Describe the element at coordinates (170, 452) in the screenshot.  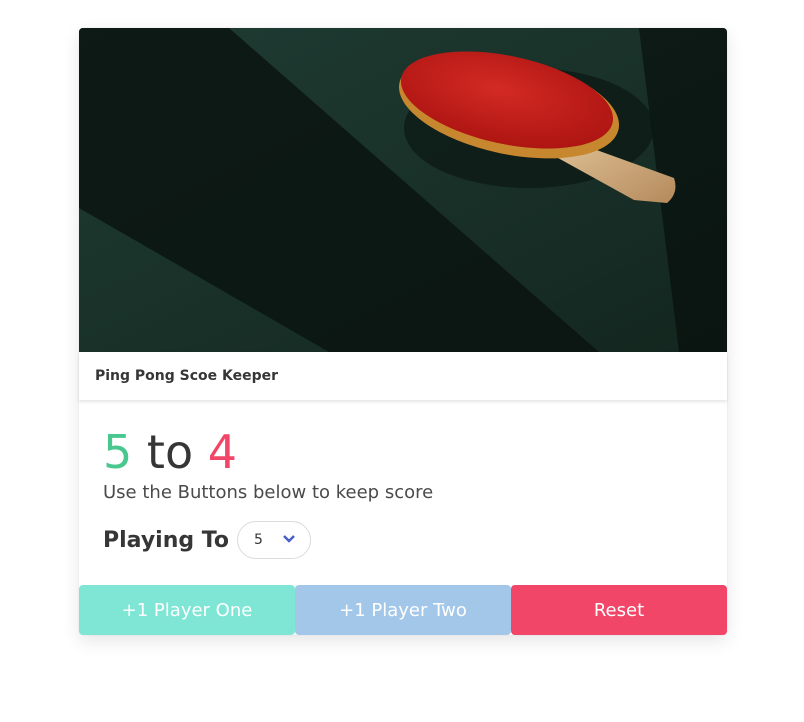
I see `score-separator: to` at that location.